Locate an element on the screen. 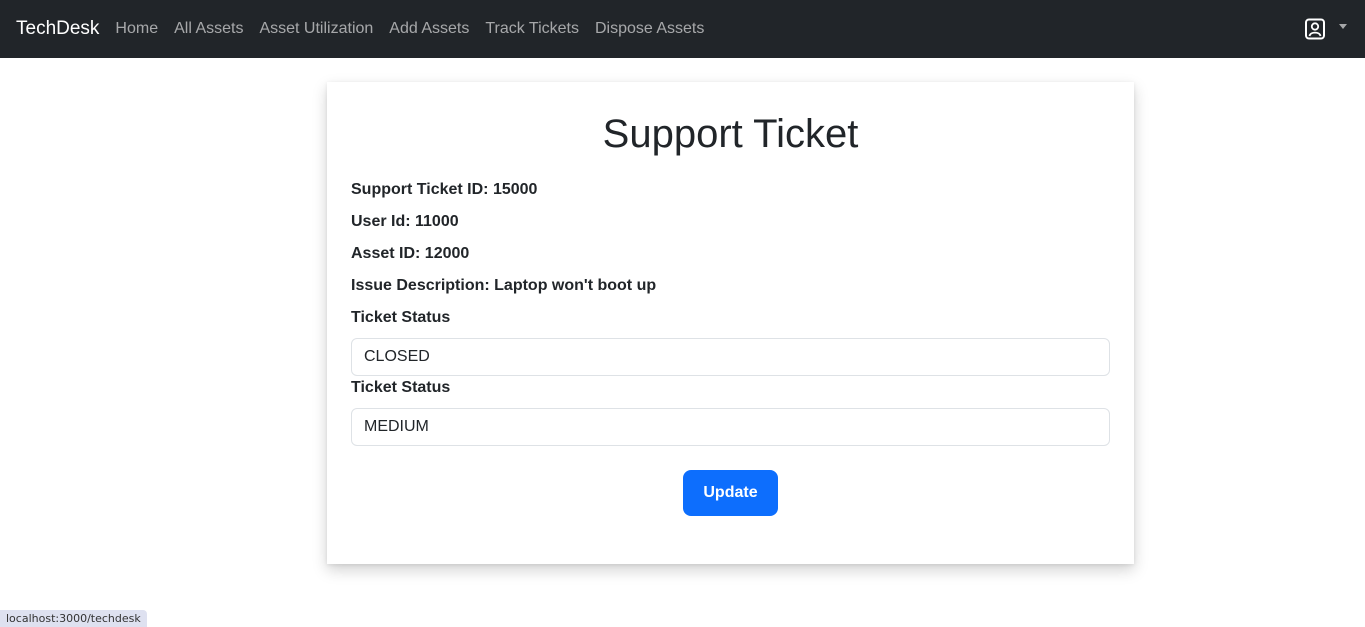 The height and width of the screenshot is (627, 1365). ticket-status-field: CLOSED is located at coordinates (730, 357).